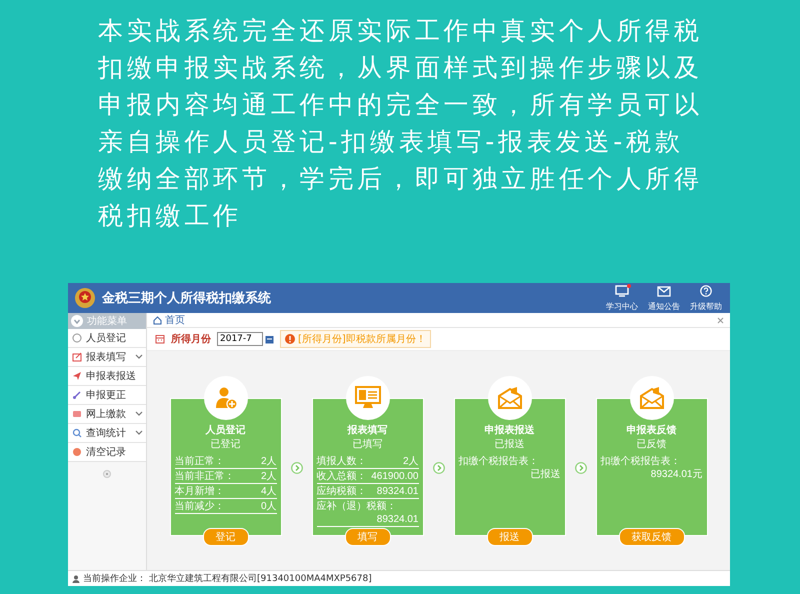 This screenshot has width=800, height=594. I want to click on home-icon, so click(157, 320).